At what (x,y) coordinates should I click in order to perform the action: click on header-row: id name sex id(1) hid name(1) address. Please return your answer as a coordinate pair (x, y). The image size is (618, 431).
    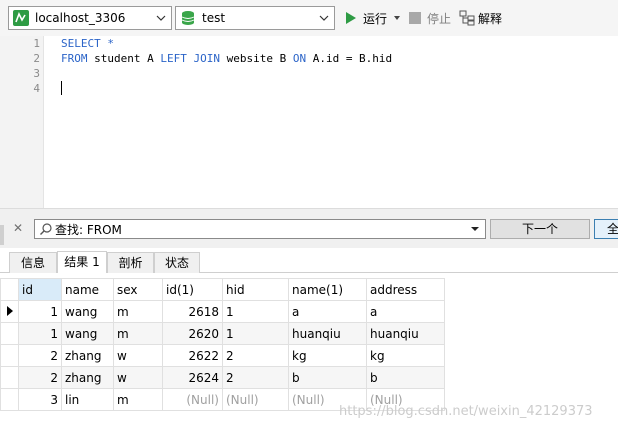
    Looking at the image, I should click on (222, 289).